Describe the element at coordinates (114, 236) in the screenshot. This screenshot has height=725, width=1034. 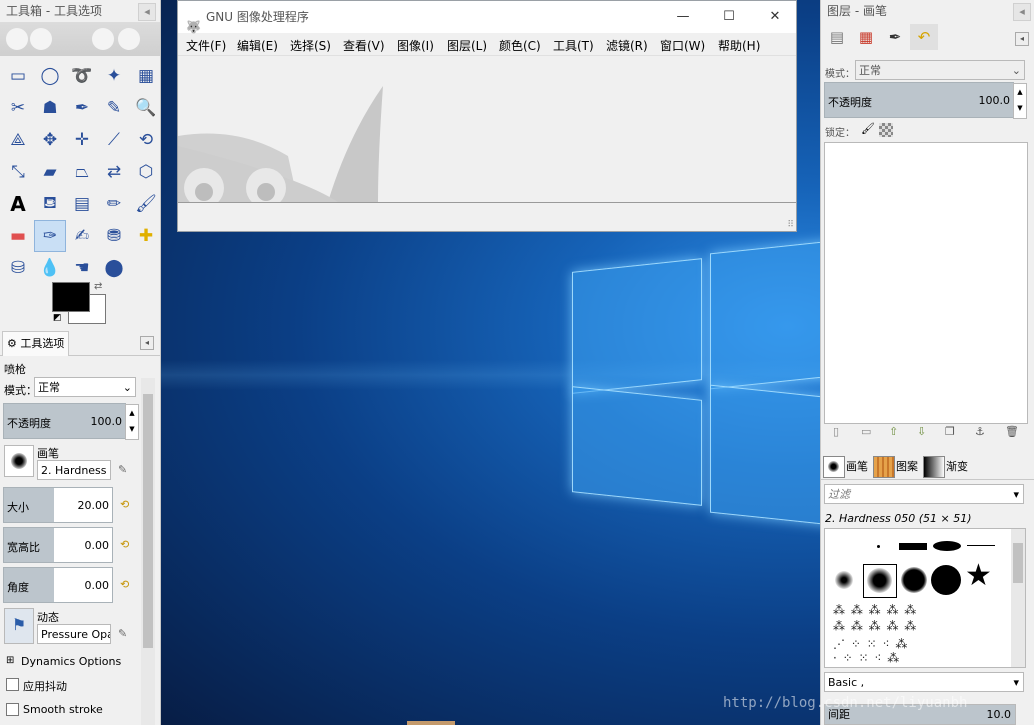
I see `clone-icon: ⛃` at that location.